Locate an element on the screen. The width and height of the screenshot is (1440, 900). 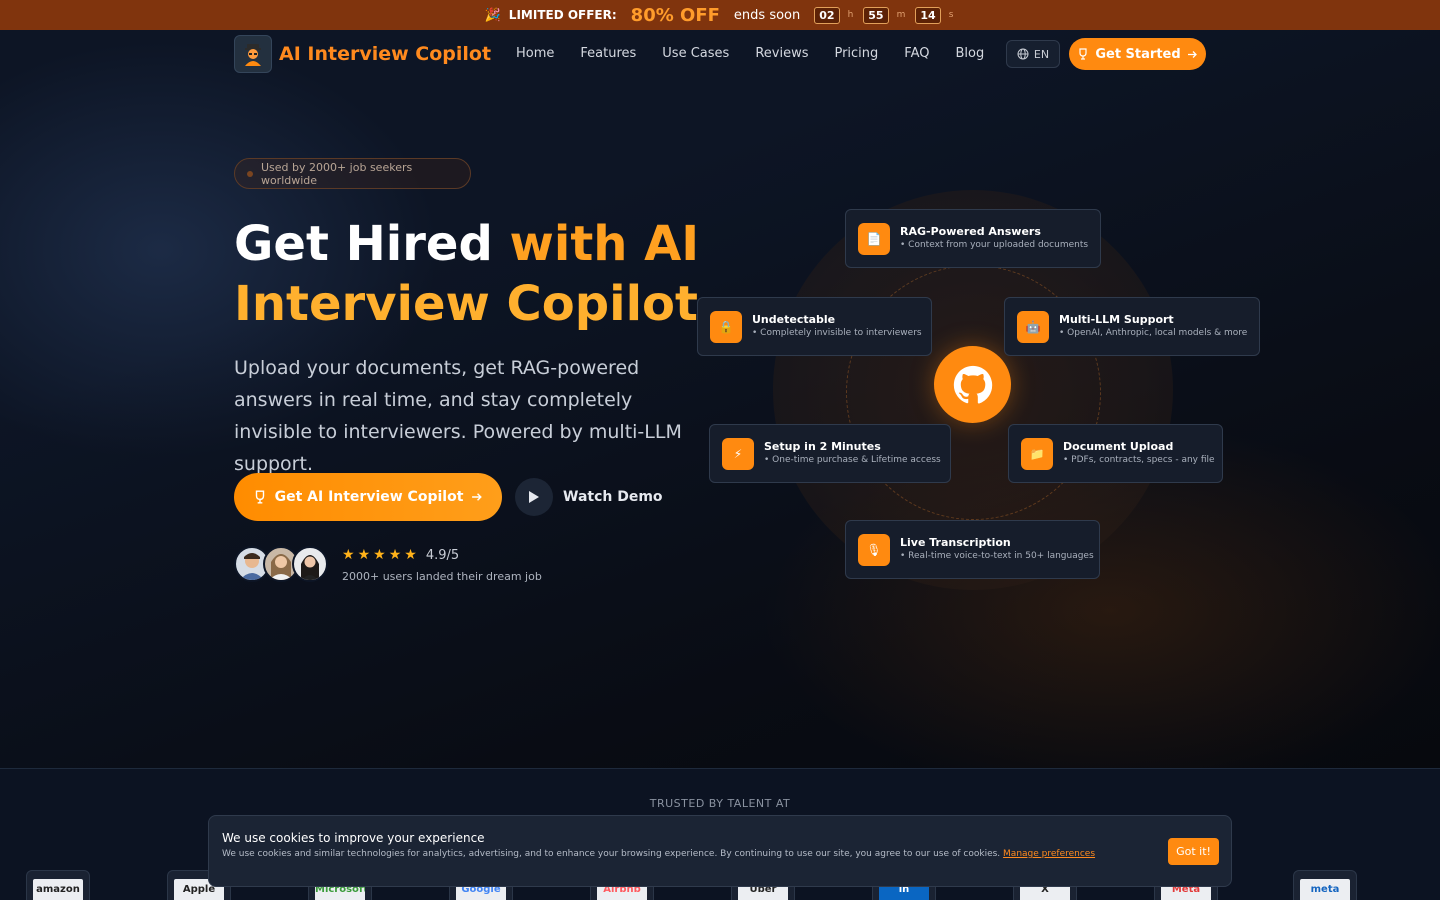
nav-link-features: Features is located at coordinates (608, 53).